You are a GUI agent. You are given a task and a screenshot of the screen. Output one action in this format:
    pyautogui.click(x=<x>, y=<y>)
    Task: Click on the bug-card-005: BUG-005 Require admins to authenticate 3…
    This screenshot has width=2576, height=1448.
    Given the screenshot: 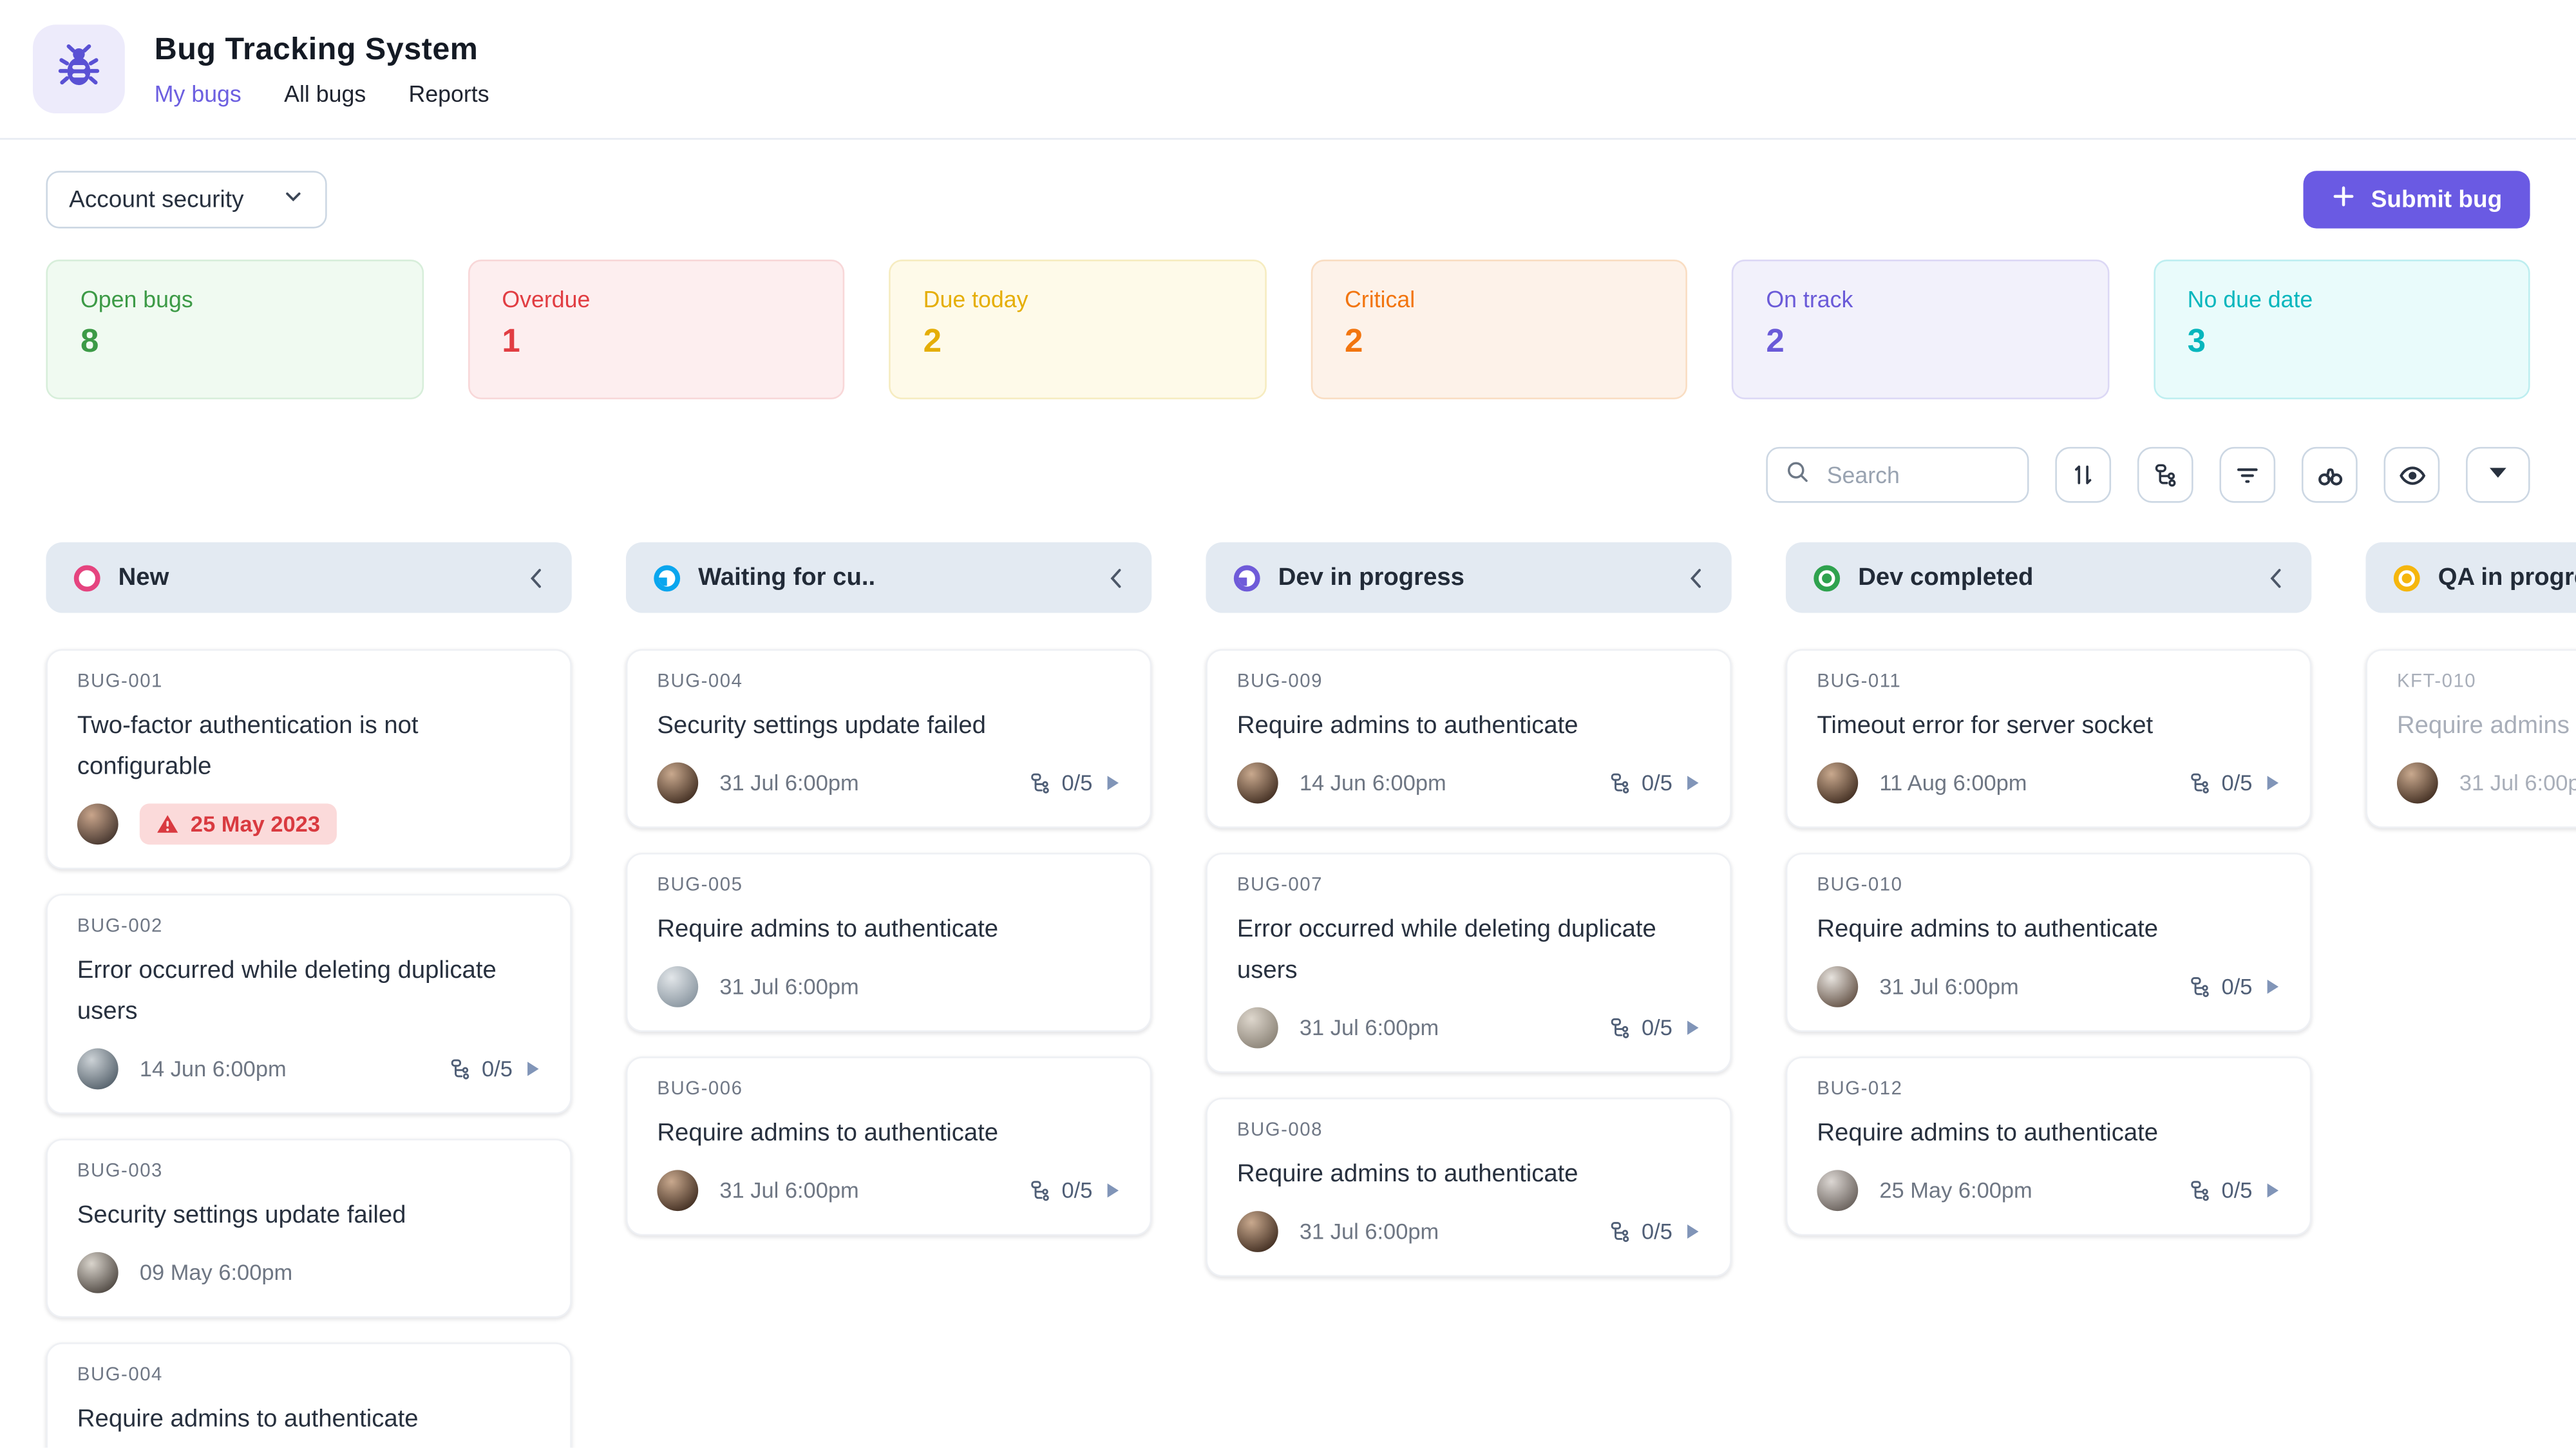 What is the action you would take?
    pyautogui.click(x=888, y=942)
    